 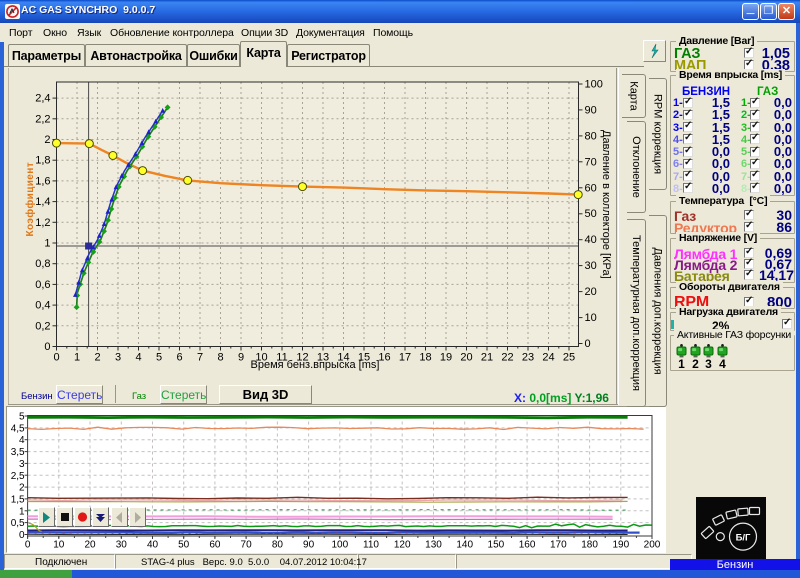 I want to click on svg-text: 2,2, so click(x=42, y=119).